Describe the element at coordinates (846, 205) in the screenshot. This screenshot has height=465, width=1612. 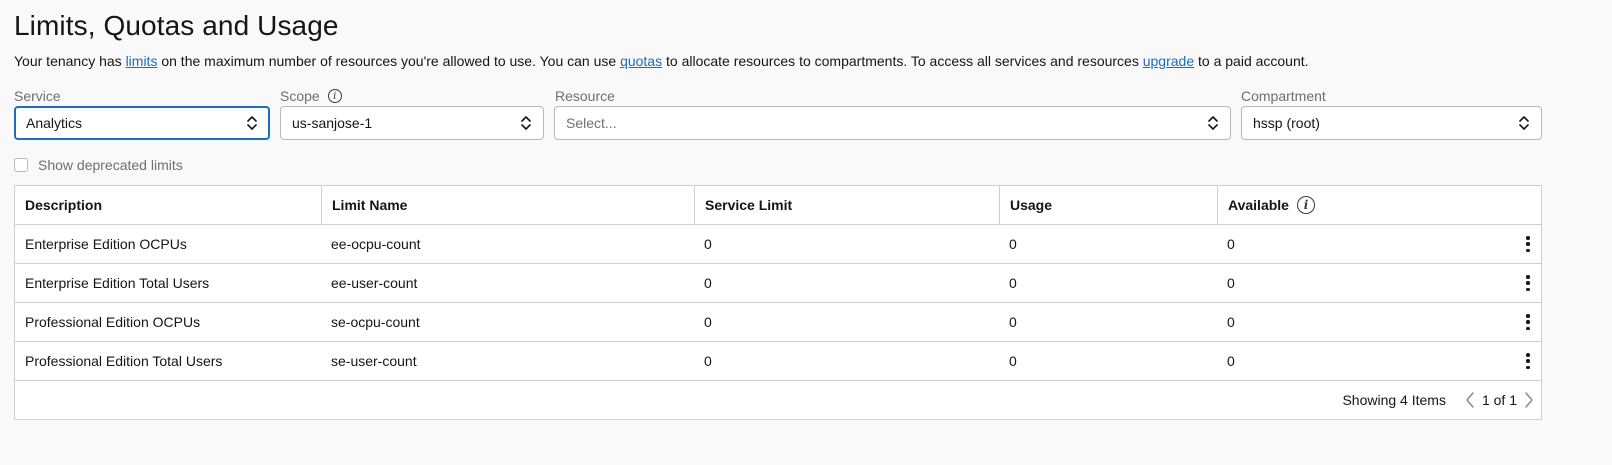
I see `column-header-service-limit: Service Limit` at that location.